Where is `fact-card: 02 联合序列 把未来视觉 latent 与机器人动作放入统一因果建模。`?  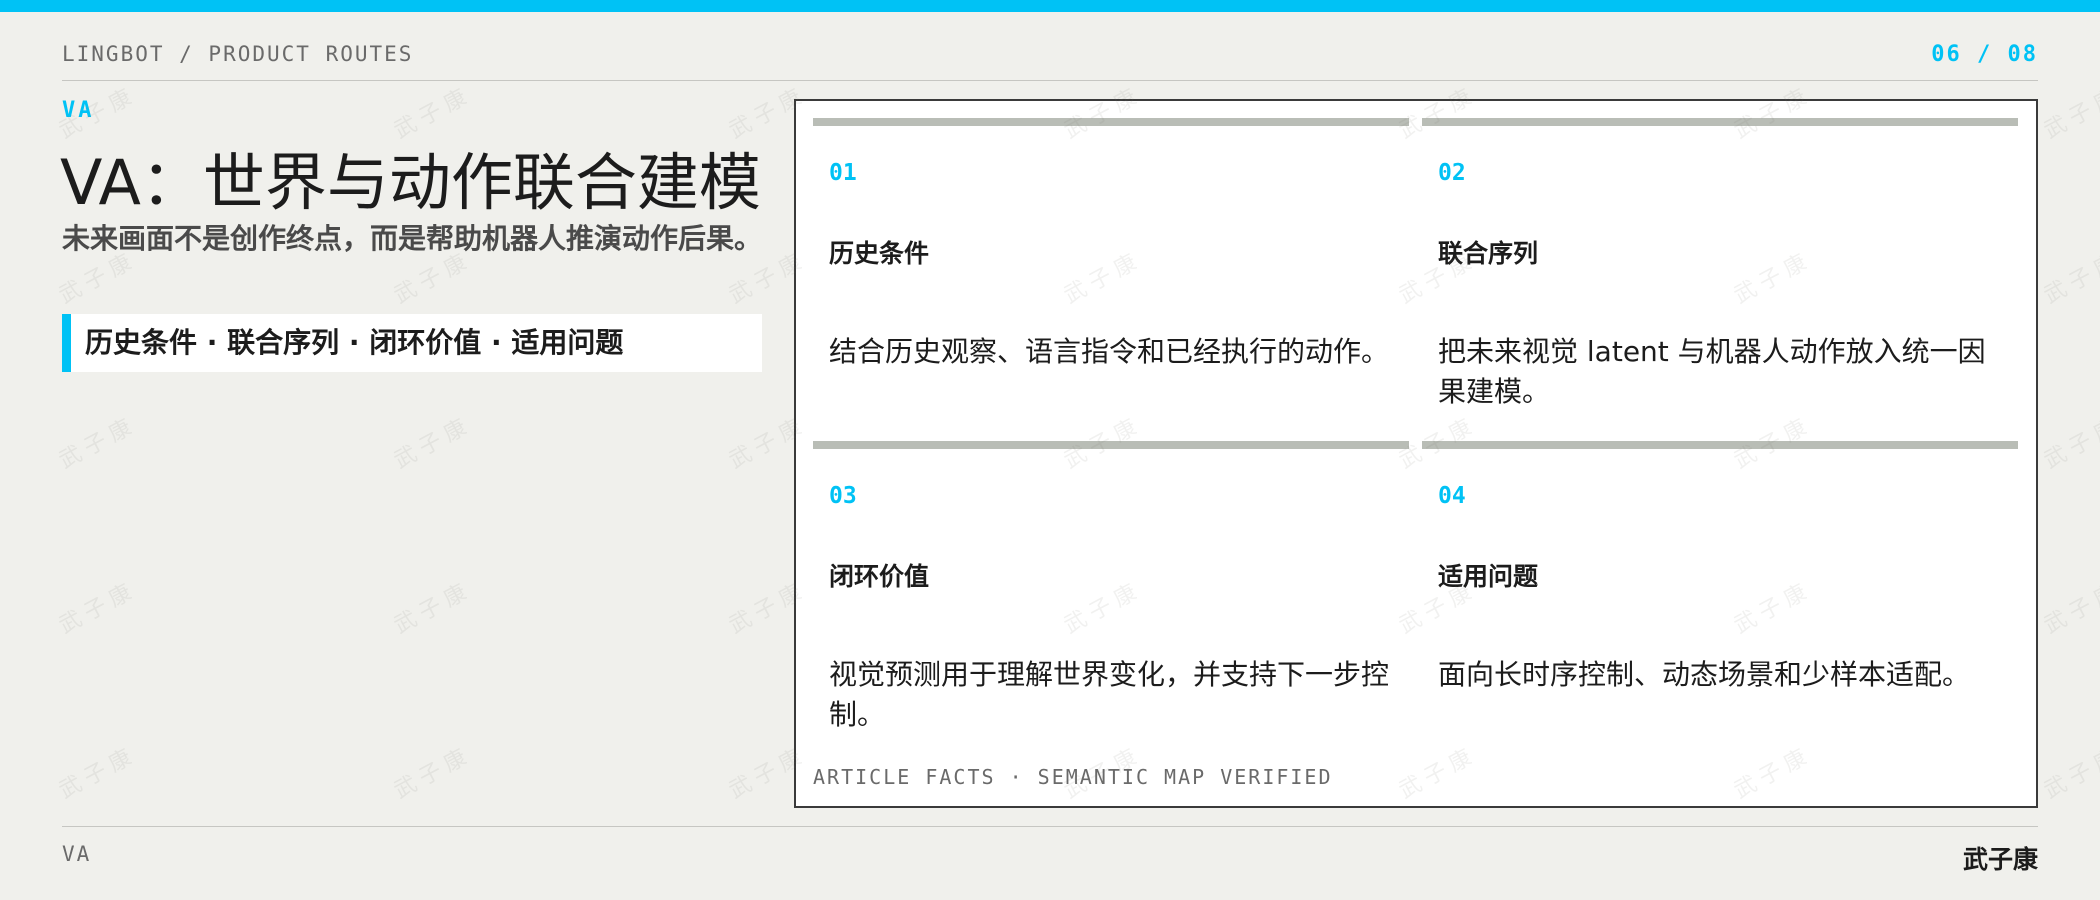 fact-card: 02 联合序列 把未来视觉 latent 与机器人动作放入统一因果建模。 is located at coordinates (1720, 268).